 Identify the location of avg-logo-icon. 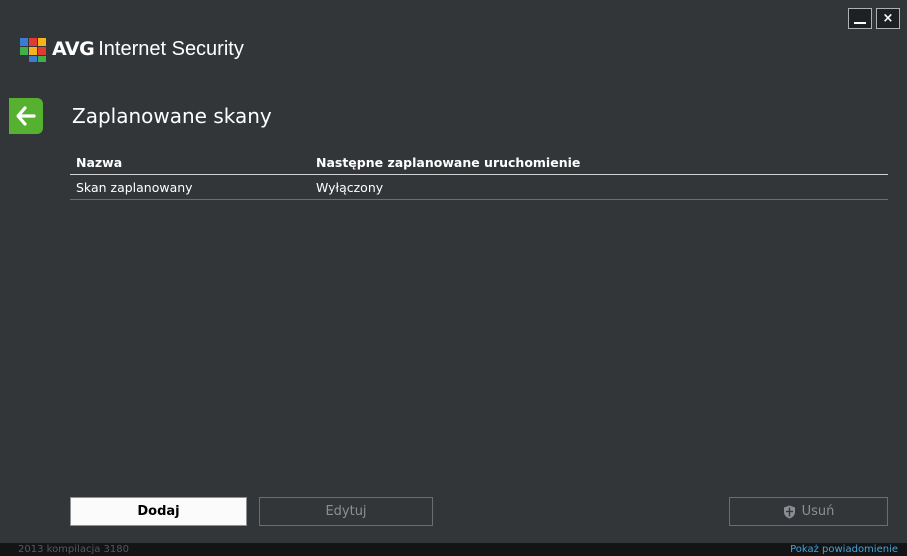
(33, 50).